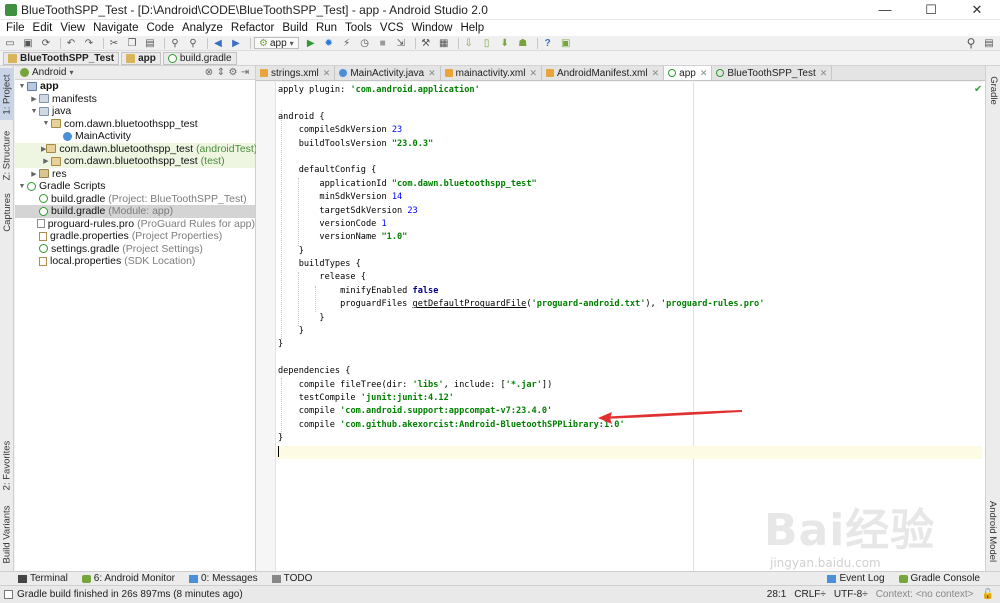  I want to click on tree-item: ▶ com.dawn.bluetoothspp_test (test), so click(135, 161).